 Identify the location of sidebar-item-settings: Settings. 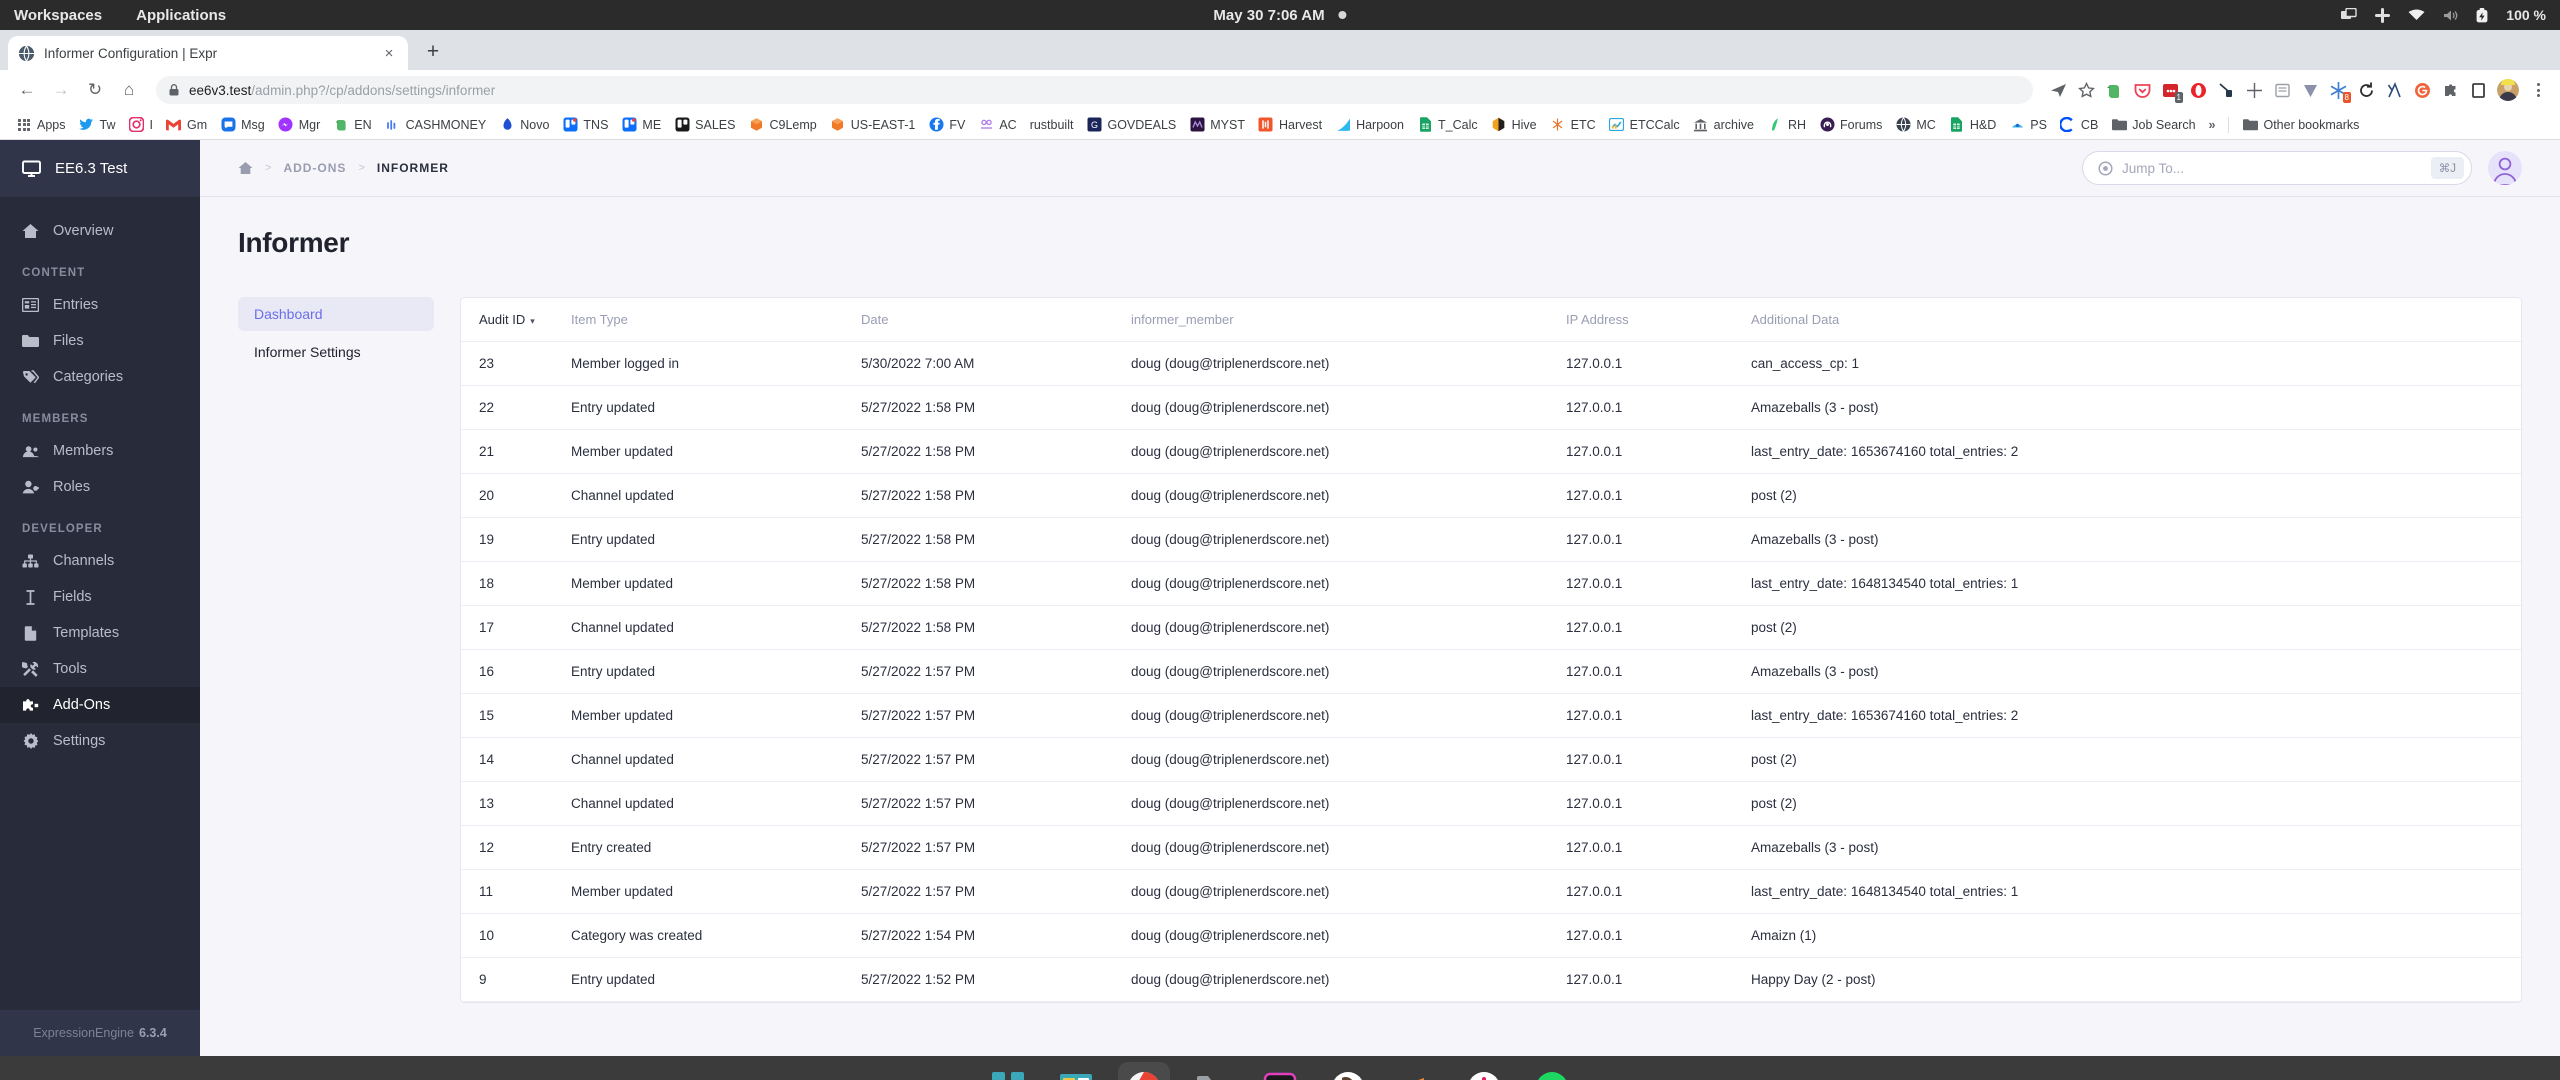
(100, 741).